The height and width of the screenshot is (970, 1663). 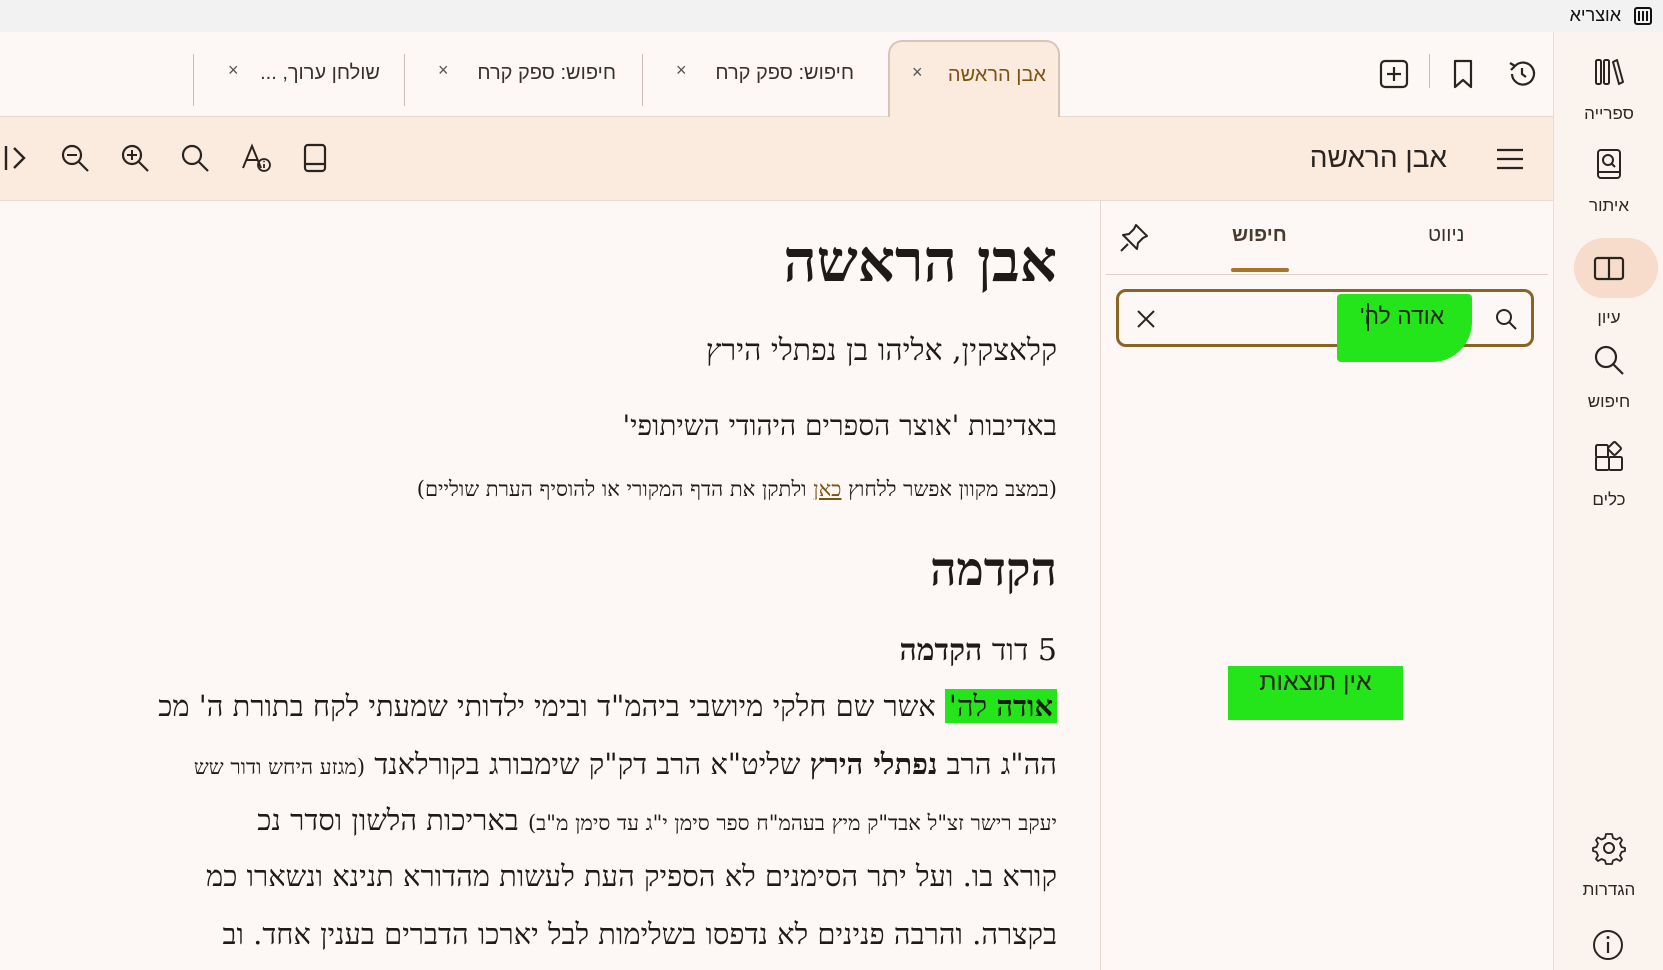 I want to click on subsection-prefix: 5 דוד, so click(x=1019, y=650).